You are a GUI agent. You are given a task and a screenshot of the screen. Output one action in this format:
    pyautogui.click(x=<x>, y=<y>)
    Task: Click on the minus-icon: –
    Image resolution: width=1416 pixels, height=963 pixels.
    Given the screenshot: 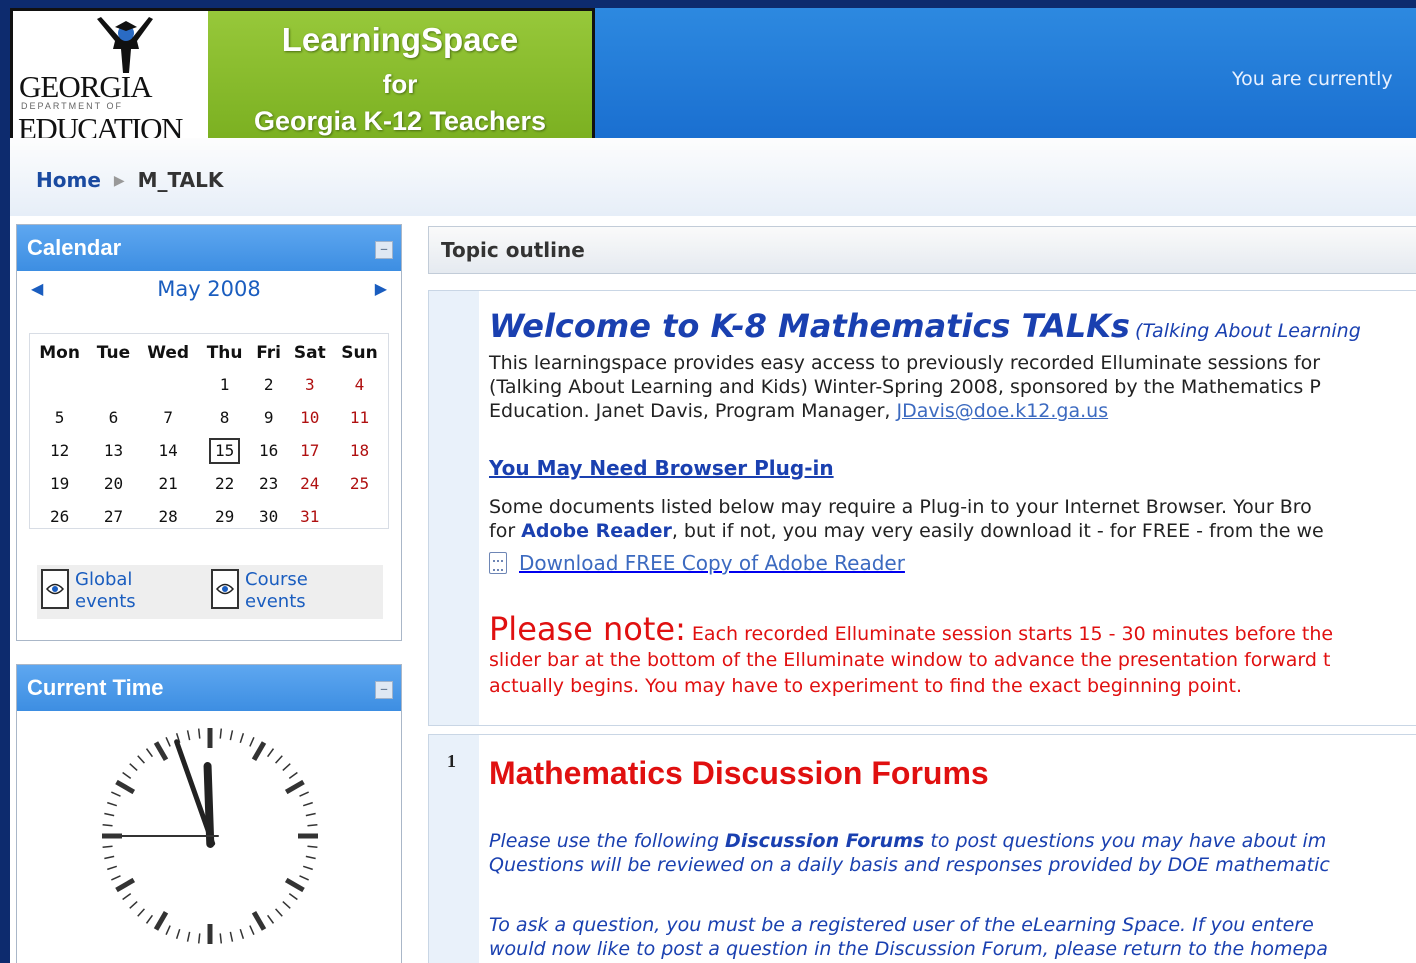 What is the action you would take?
    pyautogui.click(x=384, y=688)
    